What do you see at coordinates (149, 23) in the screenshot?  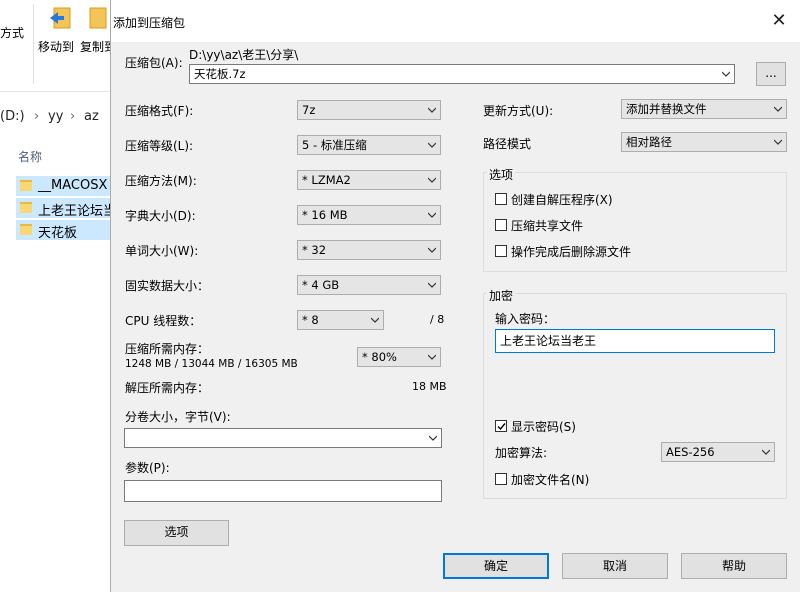 I see `dialog-title: 添加到压缩包` at bounding box center [149, 23].